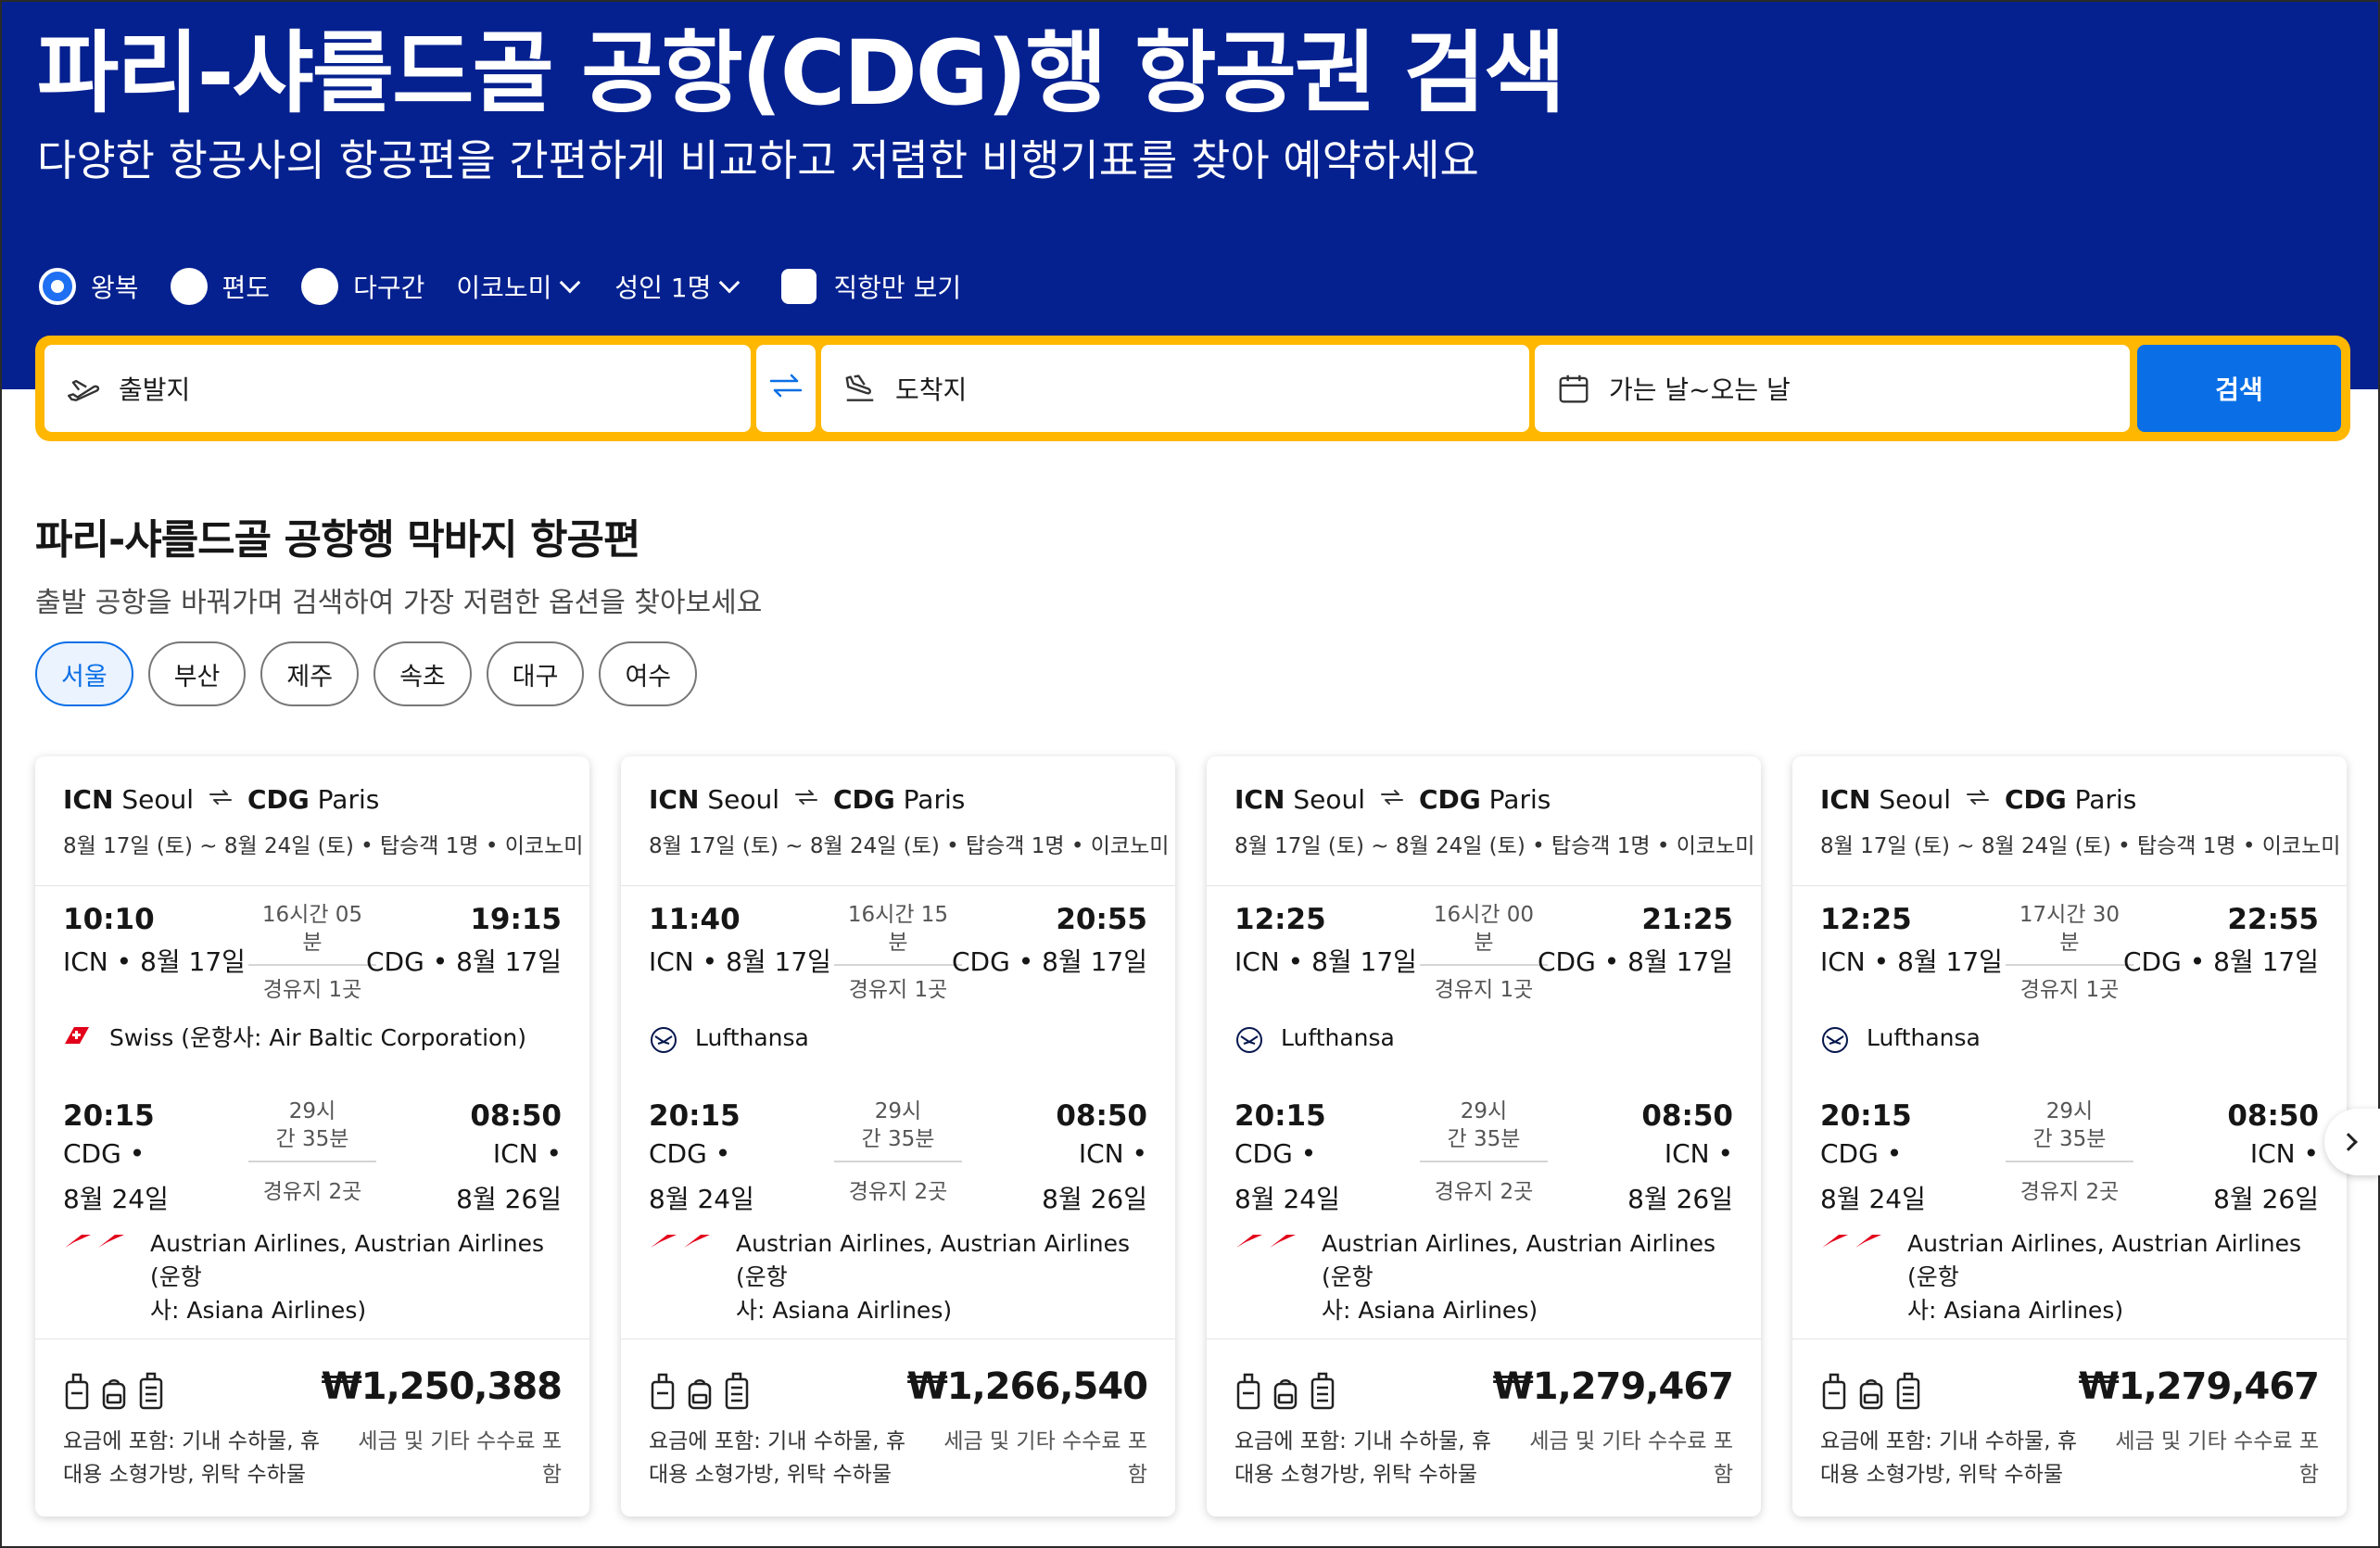 This screenshot has height=1548, width=2380. I want to click on direct-only-checkbox: 직항만 보기, so click(867, 286).